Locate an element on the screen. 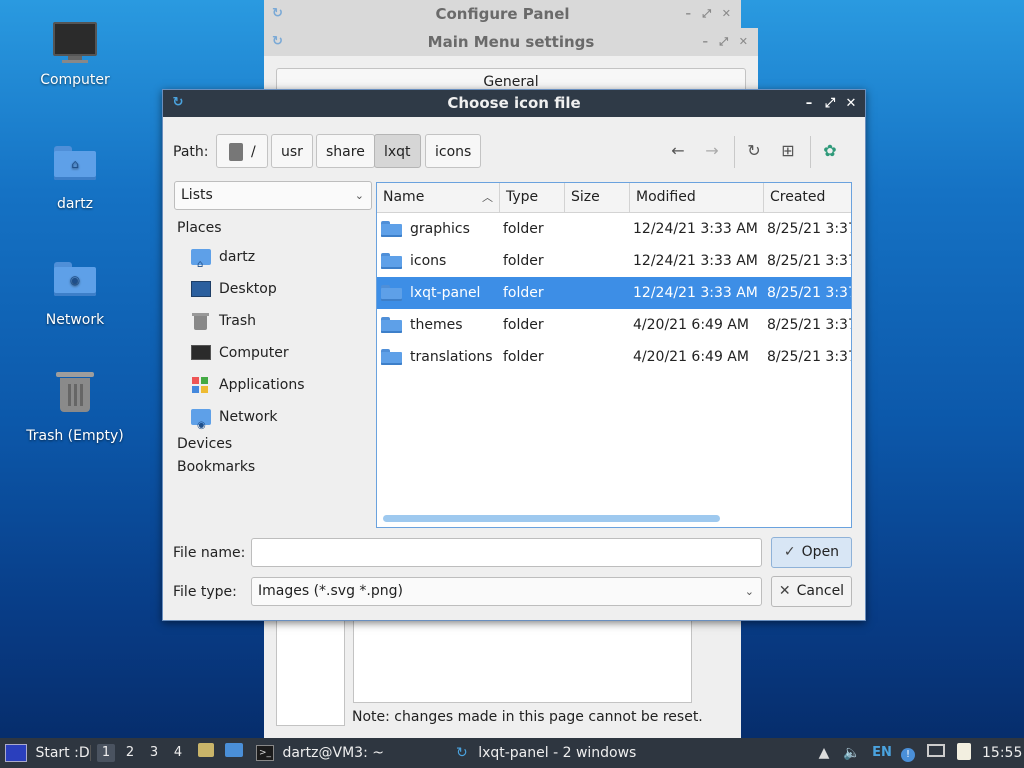 The image size is (1024, 768). crumb-share: share is located at coordinates (345, 151).